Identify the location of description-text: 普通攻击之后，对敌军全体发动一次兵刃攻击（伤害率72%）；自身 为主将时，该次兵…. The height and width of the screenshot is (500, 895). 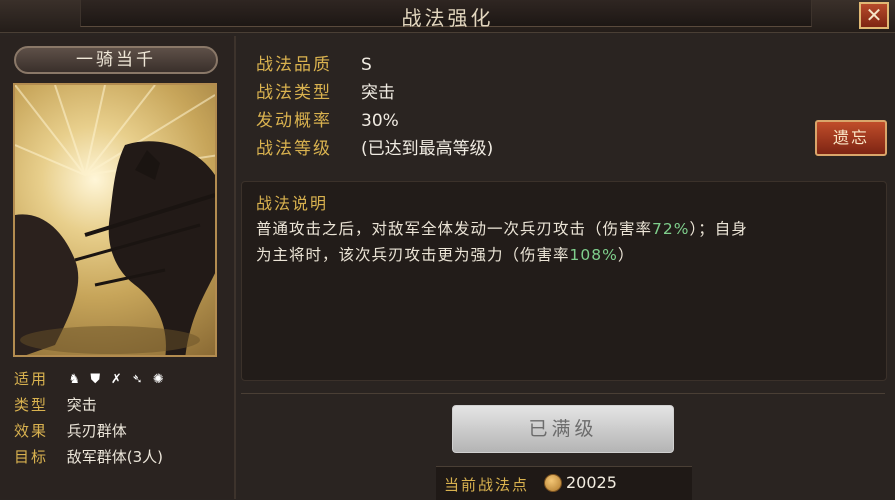
(564, 242).